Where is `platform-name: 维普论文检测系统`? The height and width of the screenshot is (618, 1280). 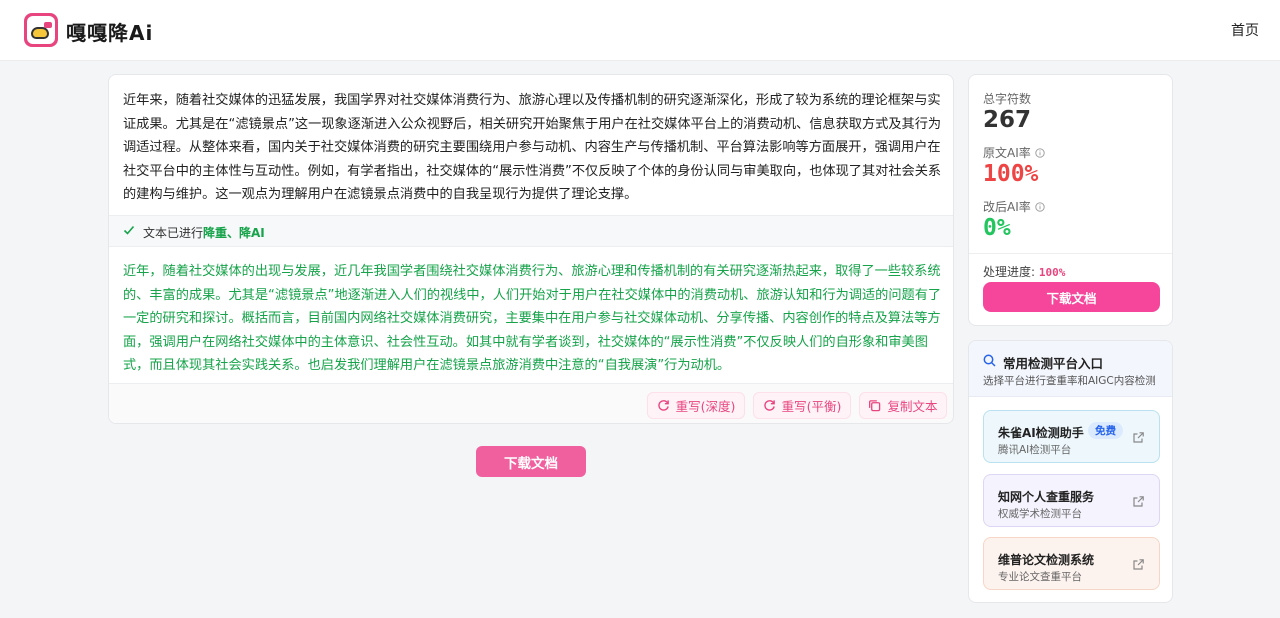
platform-name: 维普论文检测系统 is located at coordinates (1046, 560).